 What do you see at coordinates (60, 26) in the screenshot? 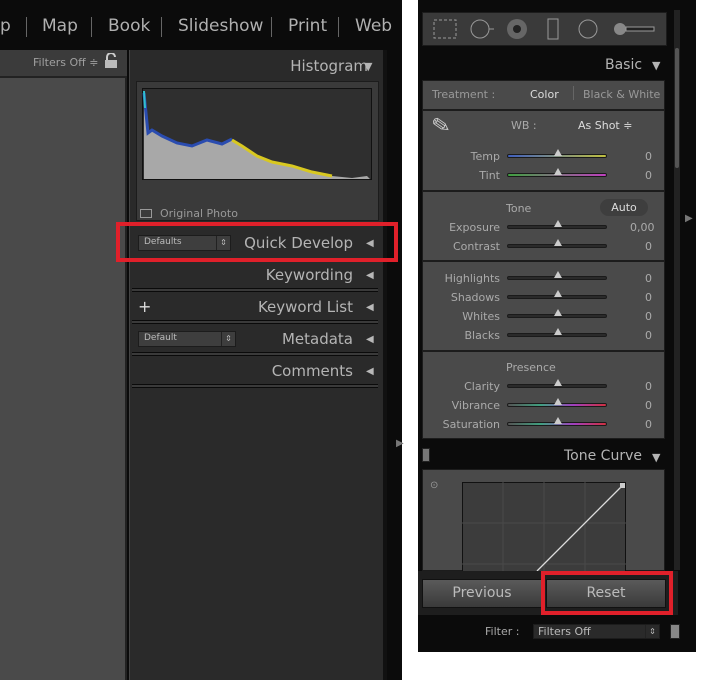
I see `module-map: Map` at bounding box center [60, 26].